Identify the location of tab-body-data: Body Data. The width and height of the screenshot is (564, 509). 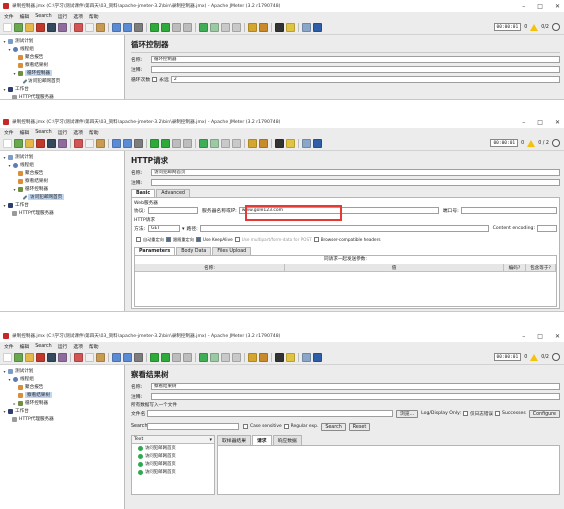
(194, 251).